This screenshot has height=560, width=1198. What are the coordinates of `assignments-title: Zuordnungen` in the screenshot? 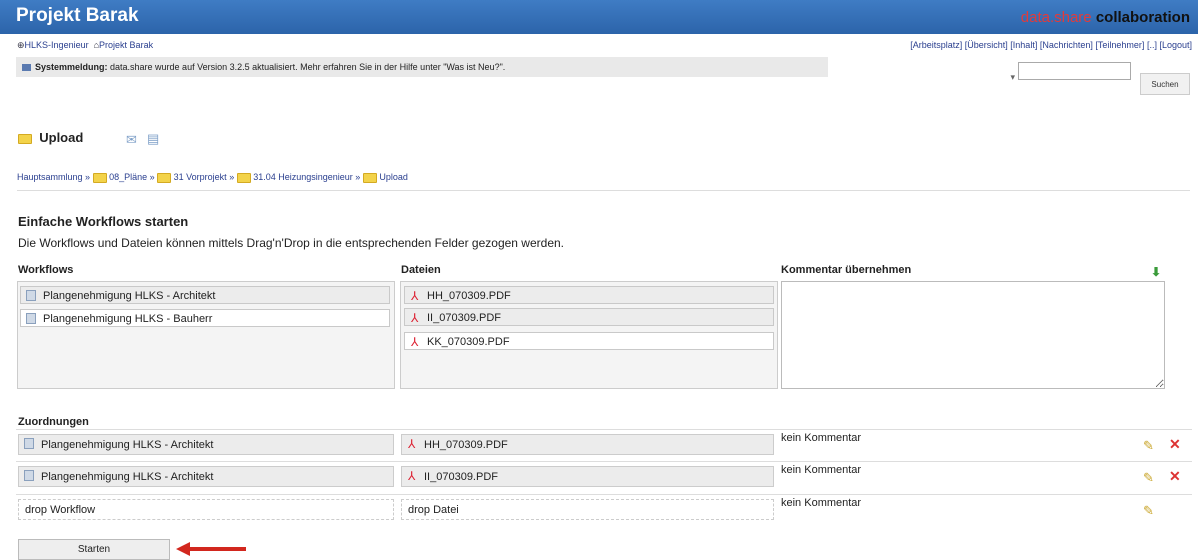 It's located at (53, 422).